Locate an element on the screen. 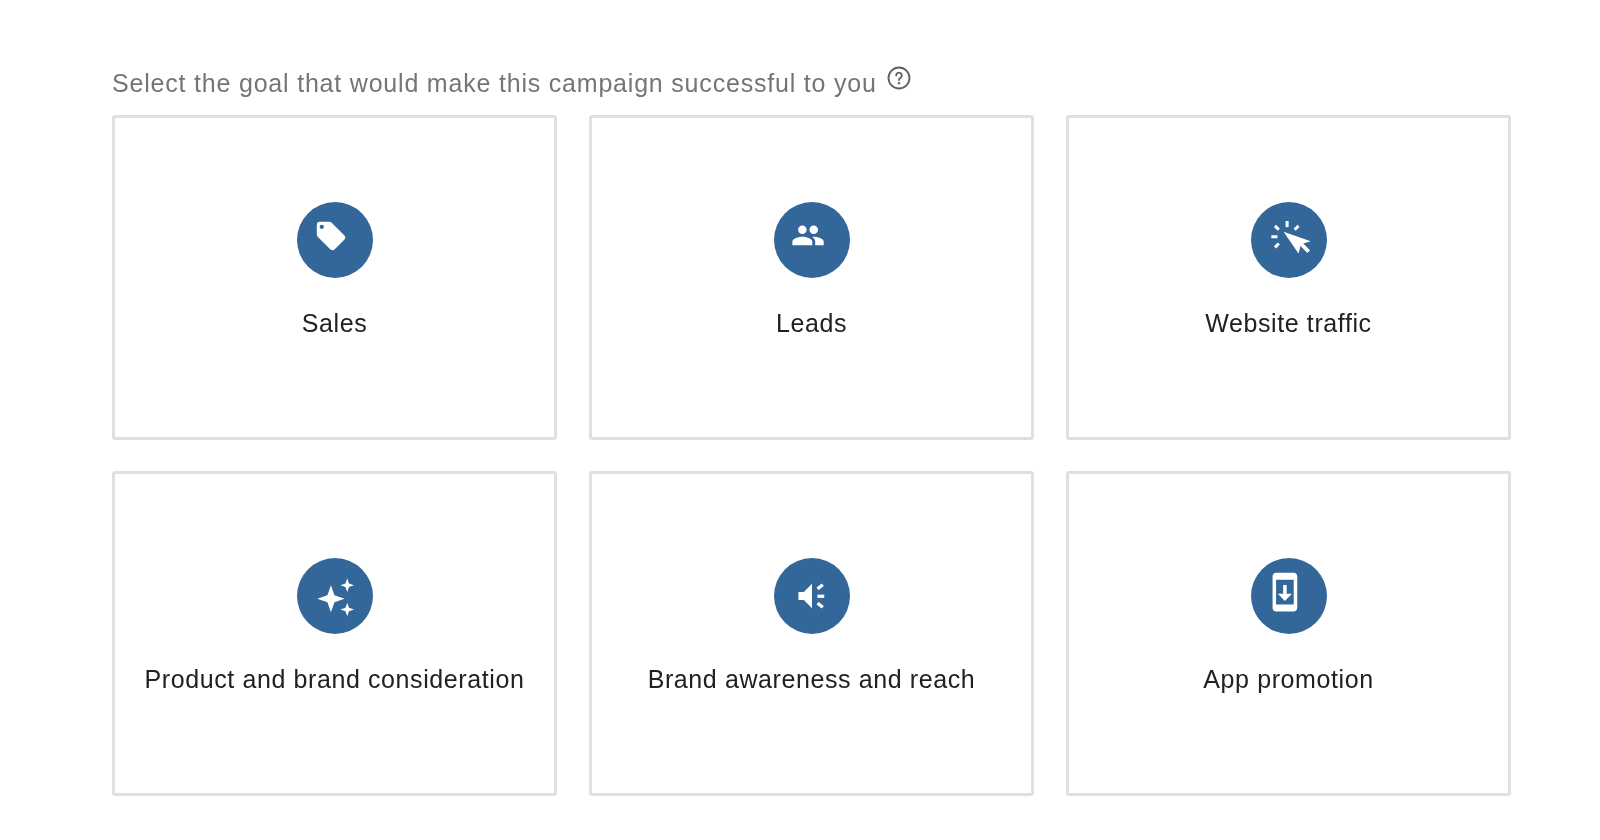 The width and height of the screenshot is (1600, 840). sparkle-icon is located at coordinates (334, 596).